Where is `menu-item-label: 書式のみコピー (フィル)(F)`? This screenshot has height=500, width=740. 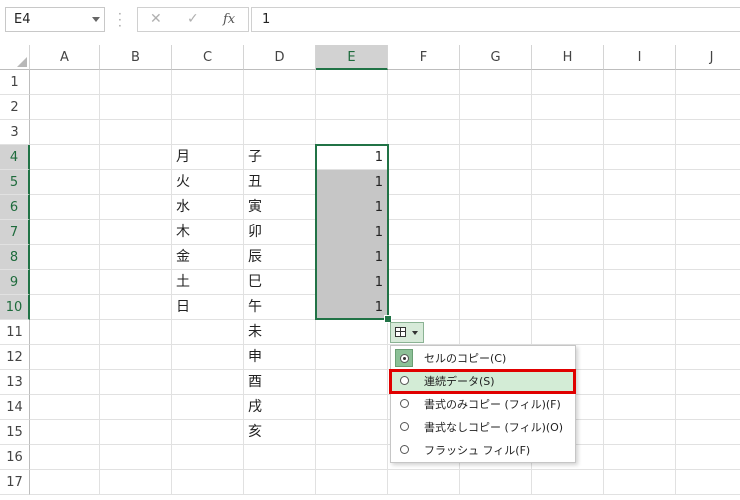
menu-item-label: 書式のみコピー (フィル)(F) is located at coordinates (492, 404).